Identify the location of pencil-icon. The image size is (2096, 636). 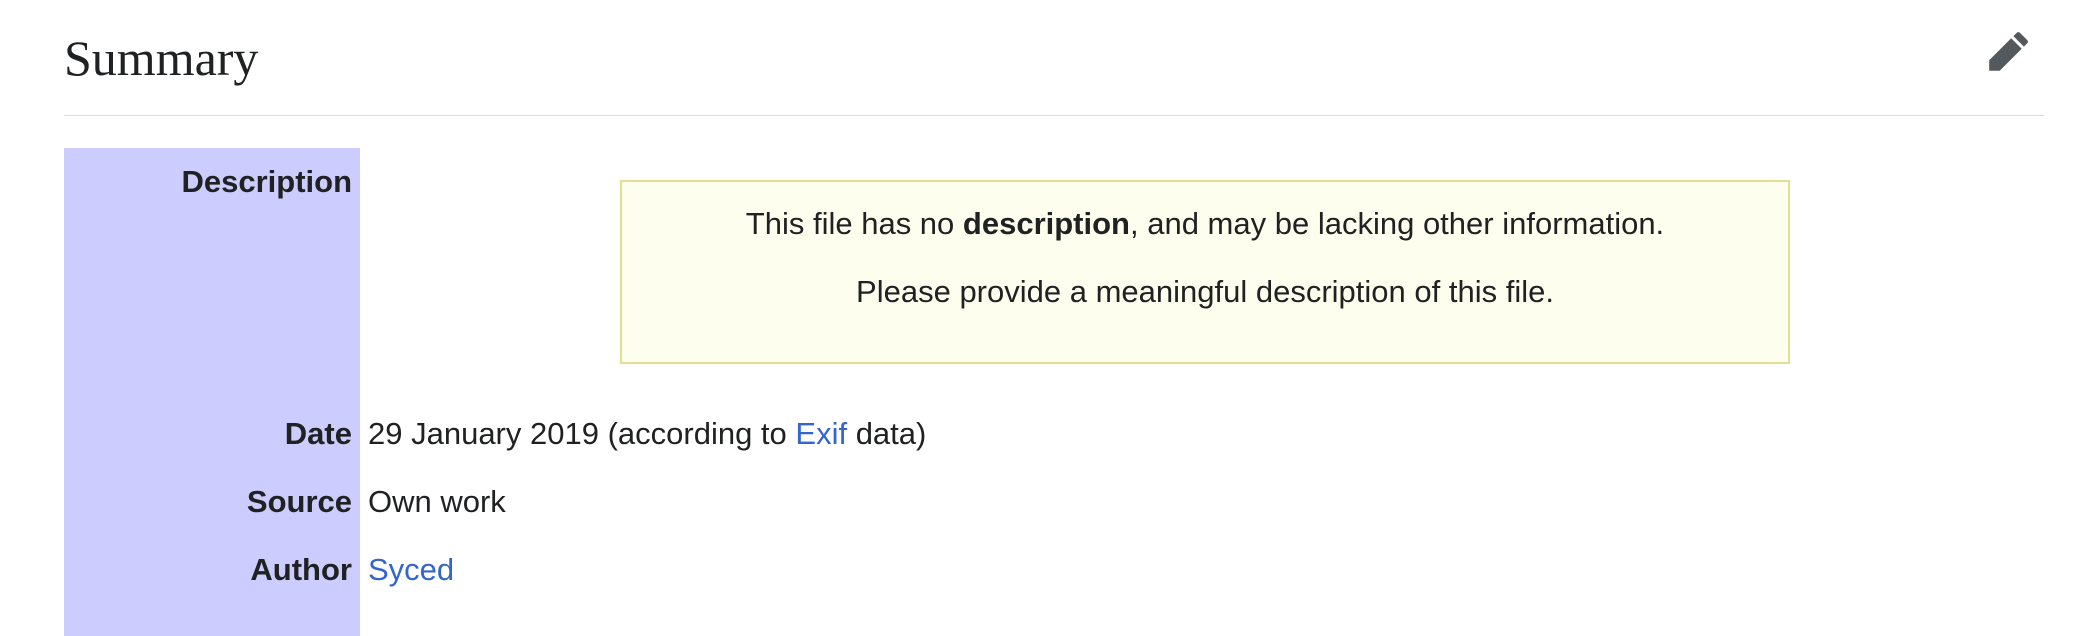
(2009, 53).